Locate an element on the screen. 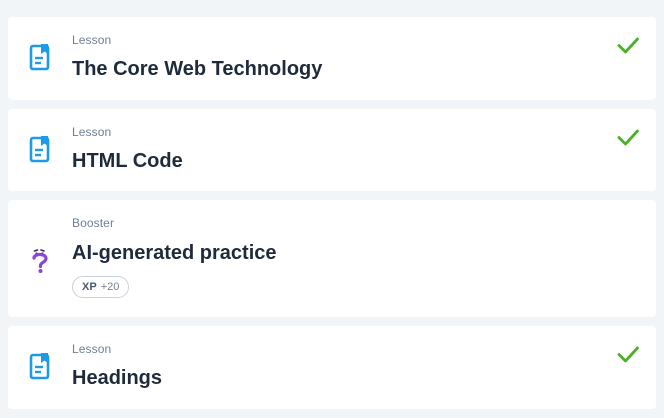 This screenshot has height=418, width=664. xp-label: XP is located at coordinates (89, 287).